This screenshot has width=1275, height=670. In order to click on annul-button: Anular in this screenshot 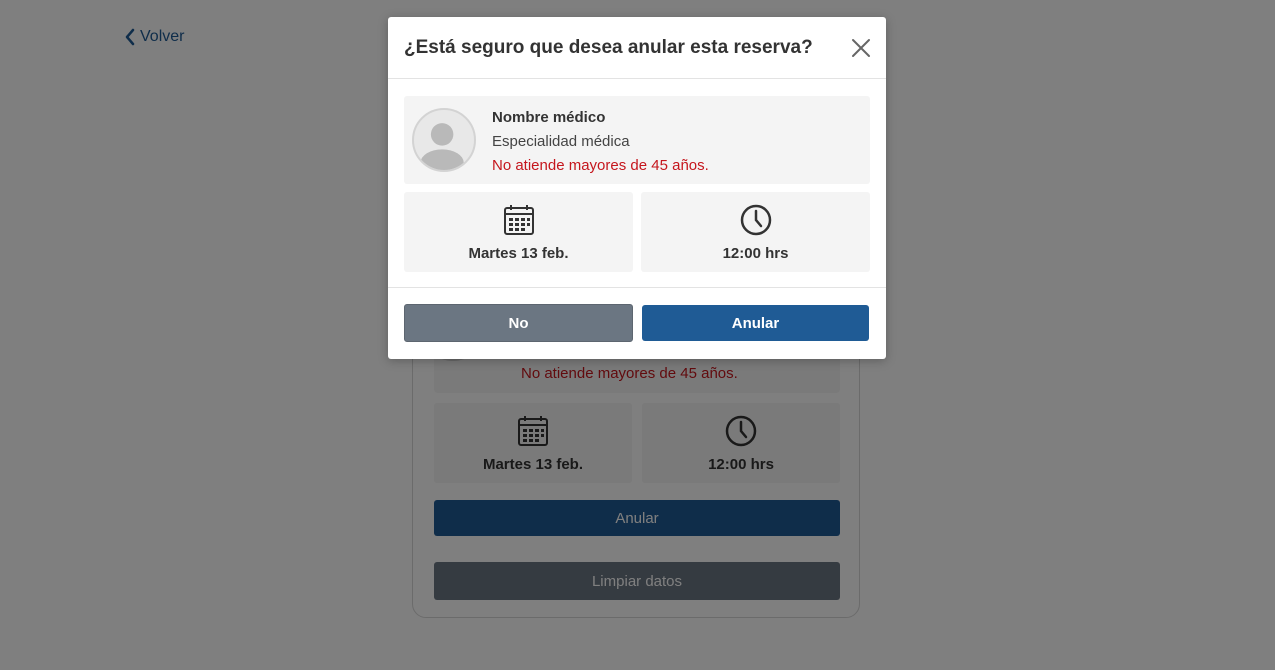, I will do `click(755, 323)`.